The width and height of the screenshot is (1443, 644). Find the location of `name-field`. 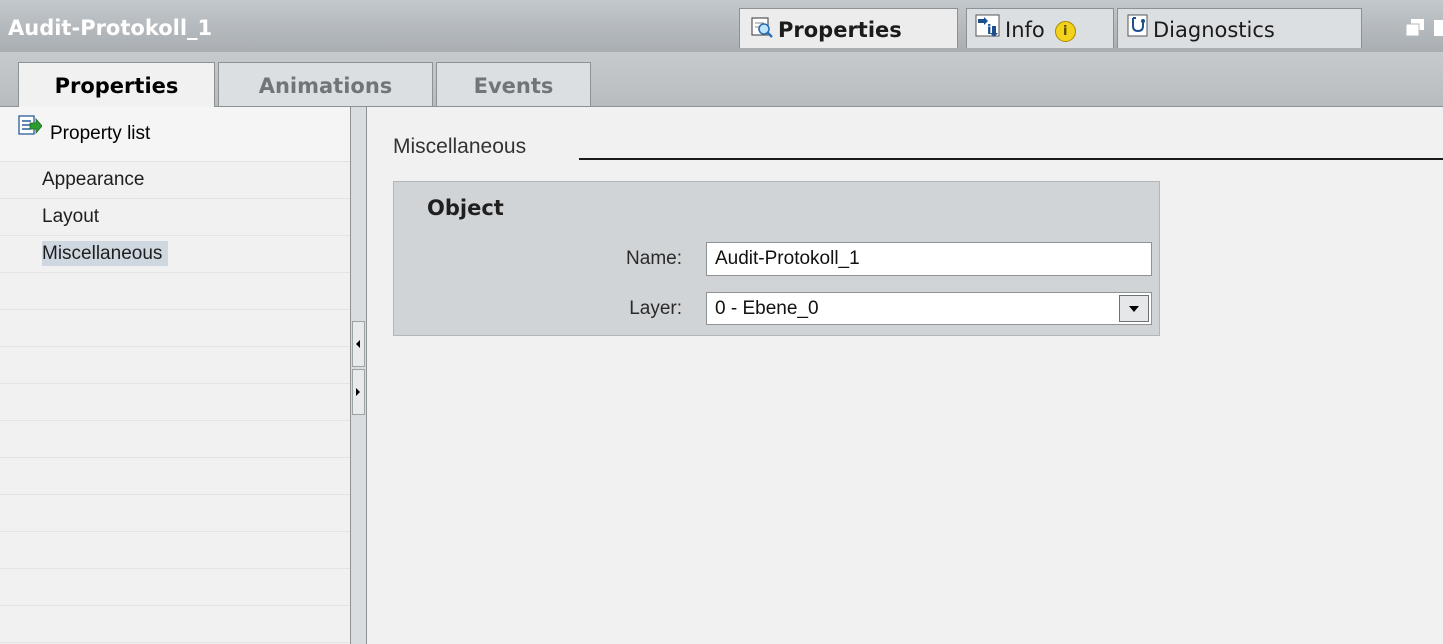

name-field is located at coordinates (929, 259).